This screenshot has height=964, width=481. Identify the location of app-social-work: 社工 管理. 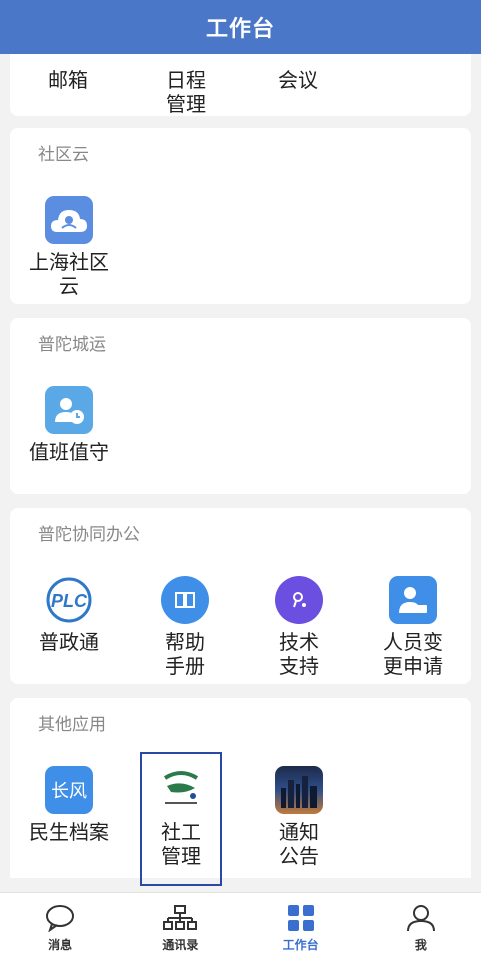
(181, 819).